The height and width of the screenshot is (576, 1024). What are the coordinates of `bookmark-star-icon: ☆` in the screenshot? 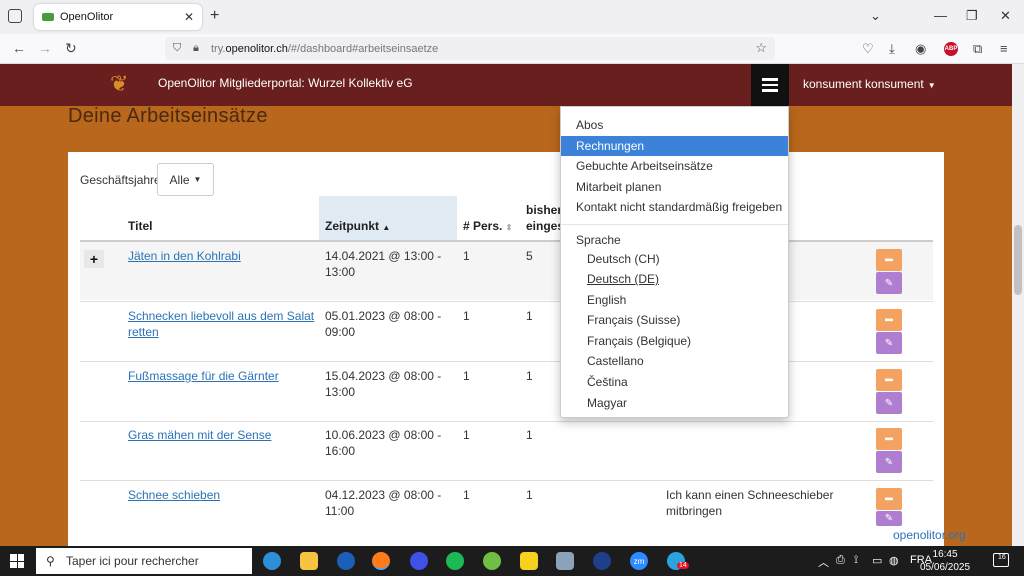 It's located at (761, 48).